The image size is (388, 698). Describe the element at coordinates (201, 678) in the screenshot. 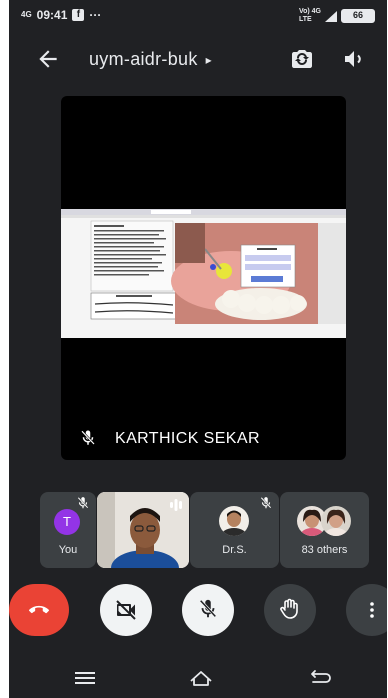

I see `home-icon` at that location.